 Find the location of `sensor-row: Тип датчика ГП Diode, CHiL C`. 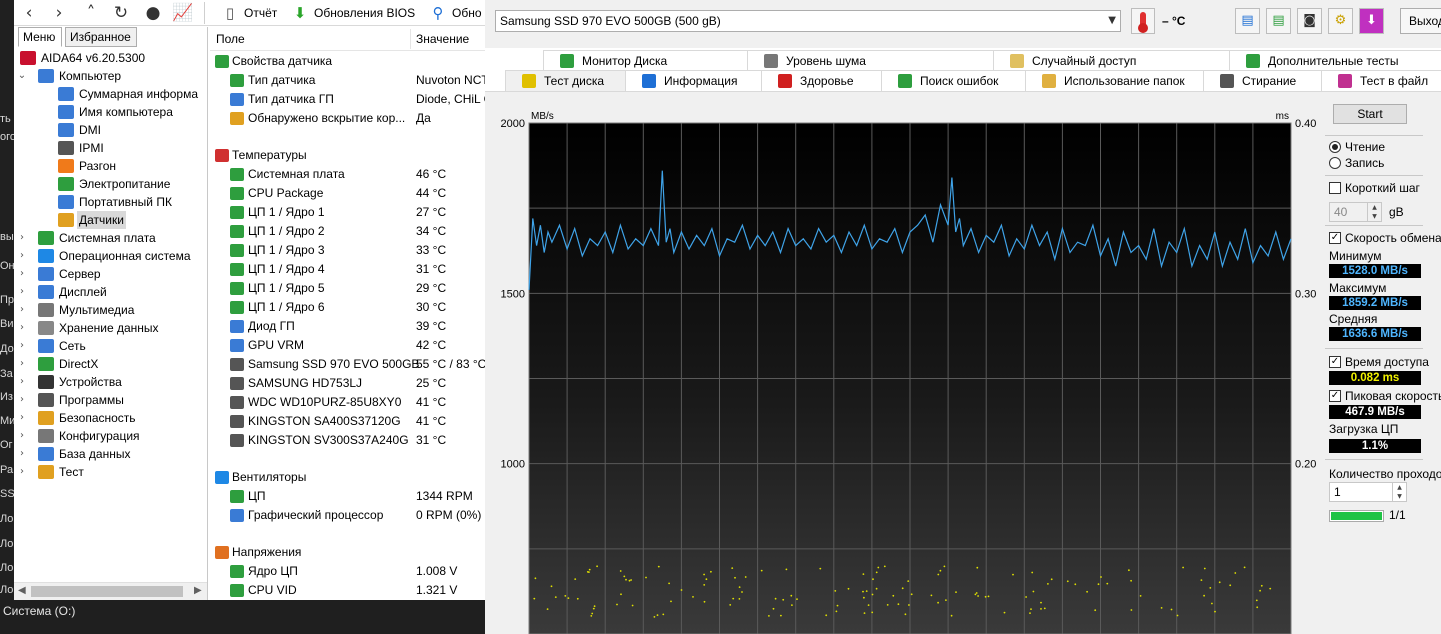

sensor-row: Тип датчика ГП Diode, CHiL C is located at coordinates (347, 99).